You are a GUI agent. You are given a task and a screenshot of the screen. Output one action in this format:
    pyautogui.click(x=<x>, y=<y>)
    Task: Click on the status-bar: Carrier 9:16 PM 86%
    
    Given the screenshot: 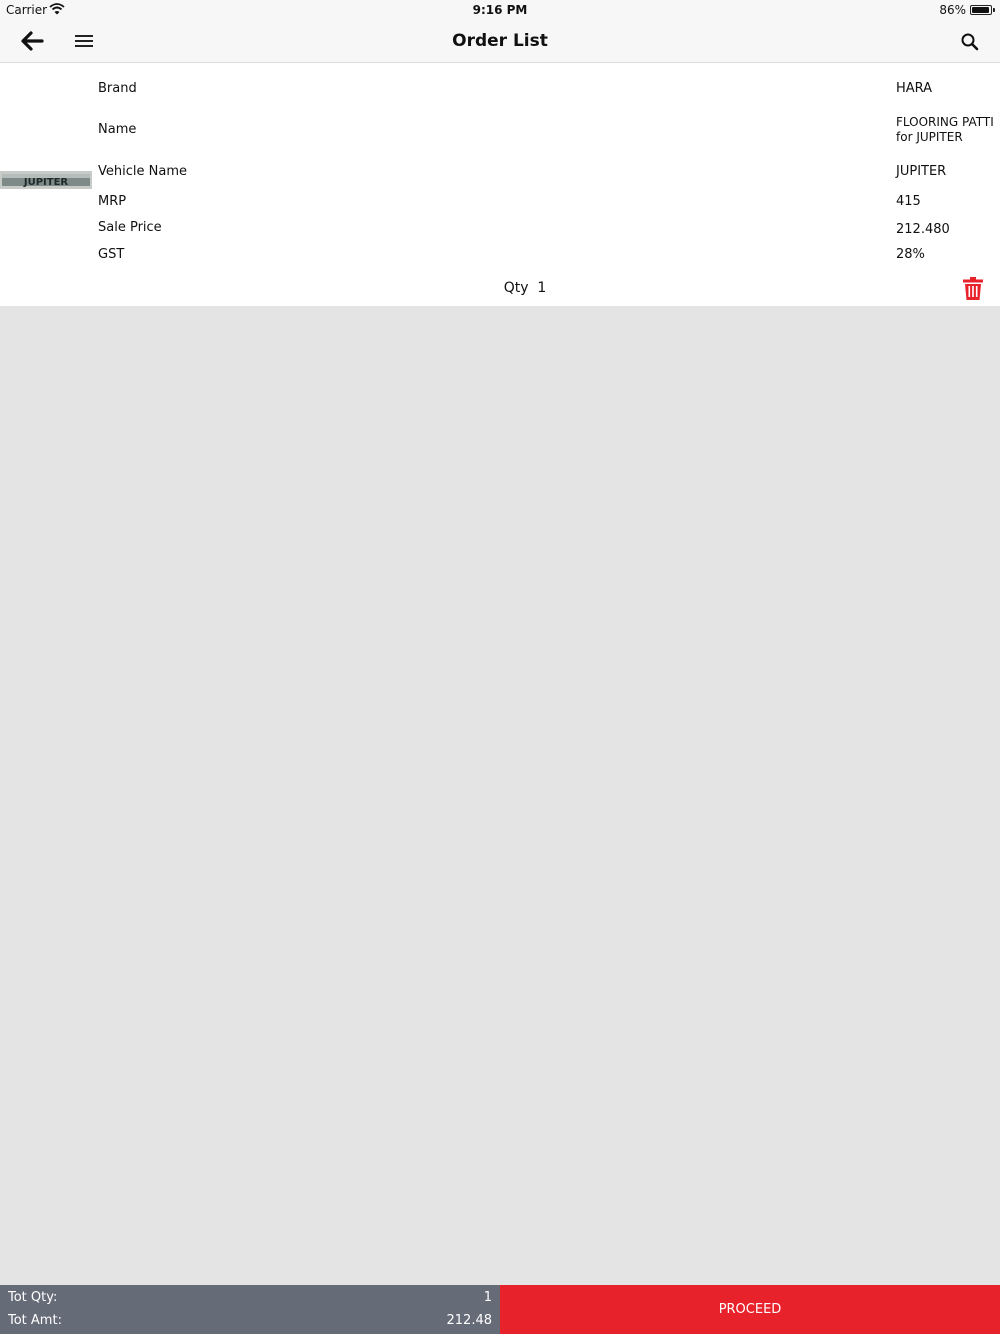 What is the action you would take?
    pyautogui.click(x=500, y=10)
    